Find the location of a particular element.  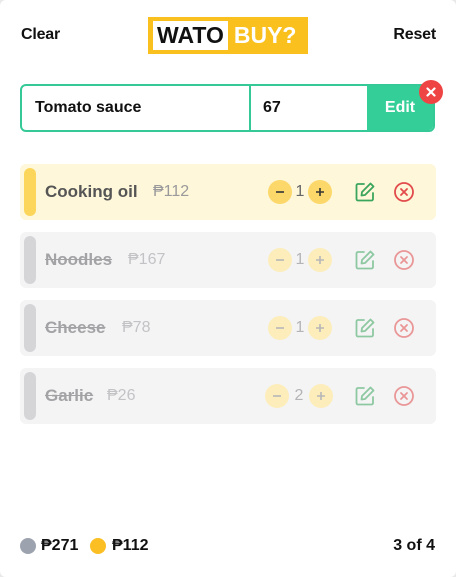

clear-button: Clear is located at coordinates (40, 35).